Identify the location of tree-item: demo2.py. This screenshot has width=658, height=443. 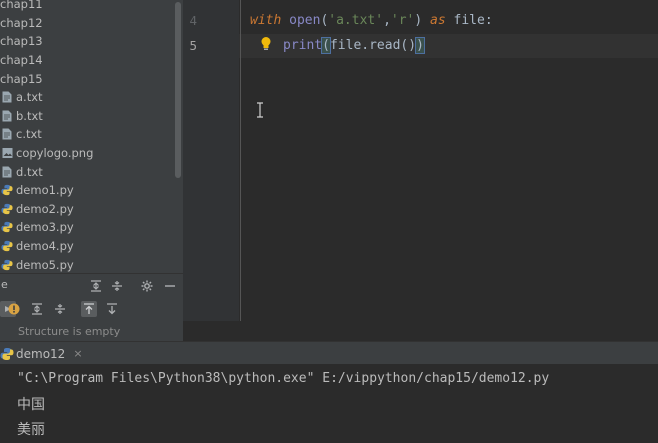
(91, 209).